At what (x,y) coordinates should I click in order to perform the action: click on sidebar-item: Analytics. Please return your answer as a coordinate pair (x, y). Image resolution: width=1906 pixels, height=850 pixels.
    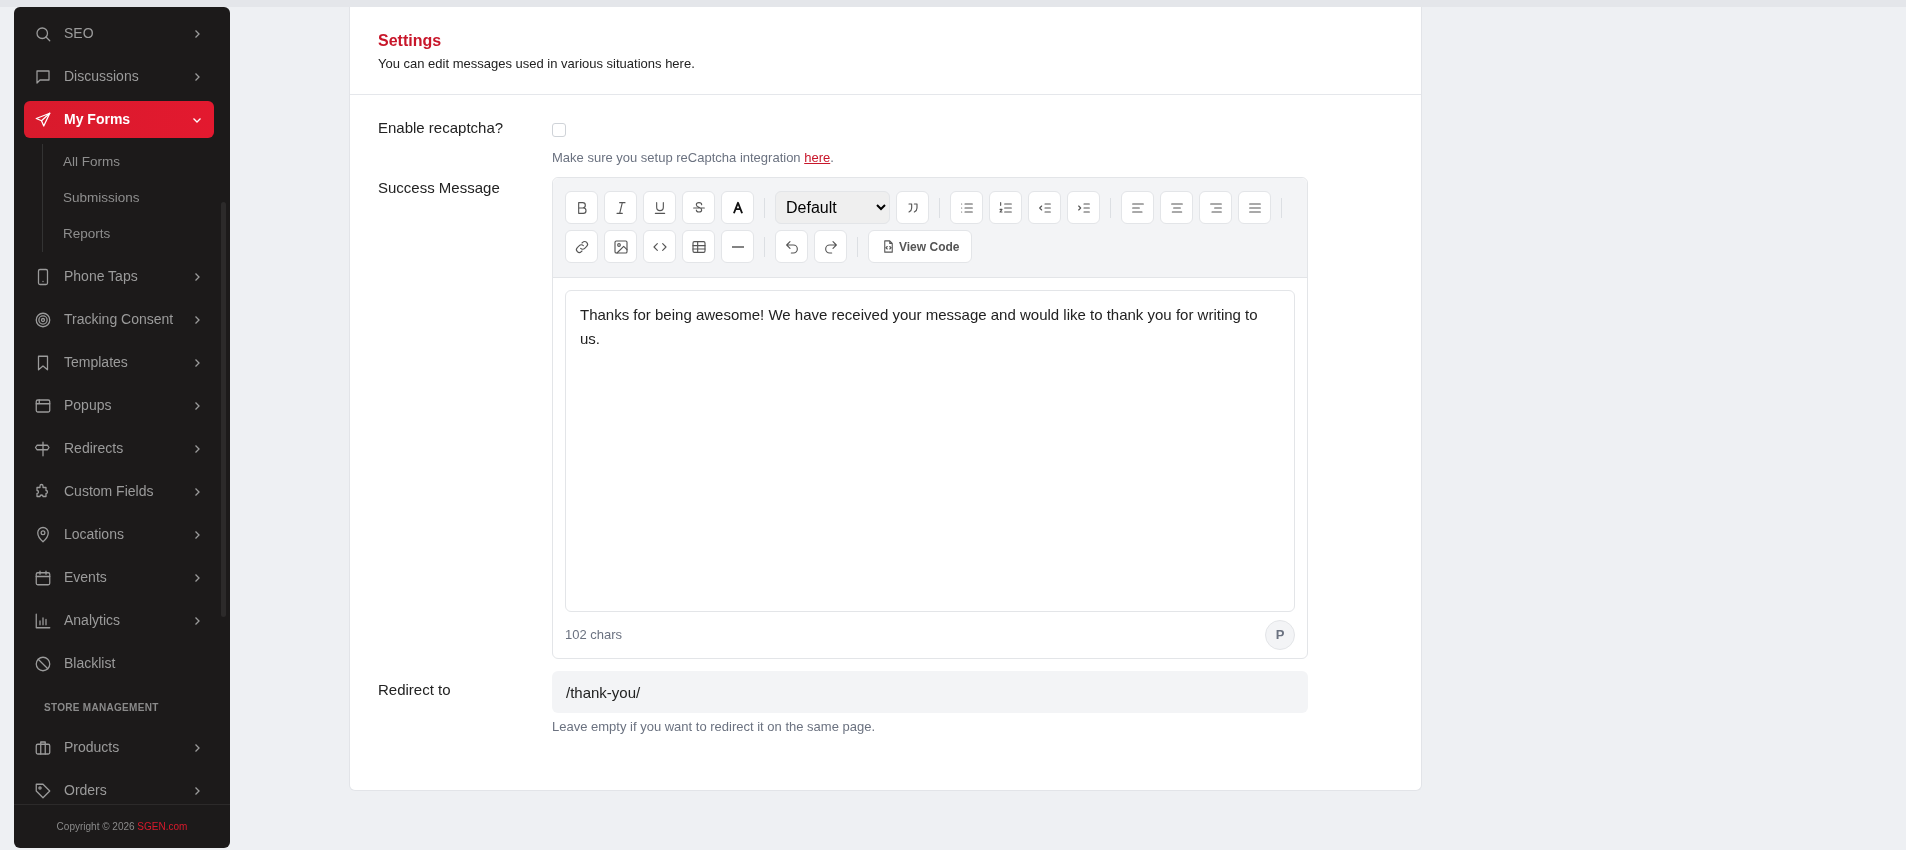
    Looking at the image, I should click on (119, 620).